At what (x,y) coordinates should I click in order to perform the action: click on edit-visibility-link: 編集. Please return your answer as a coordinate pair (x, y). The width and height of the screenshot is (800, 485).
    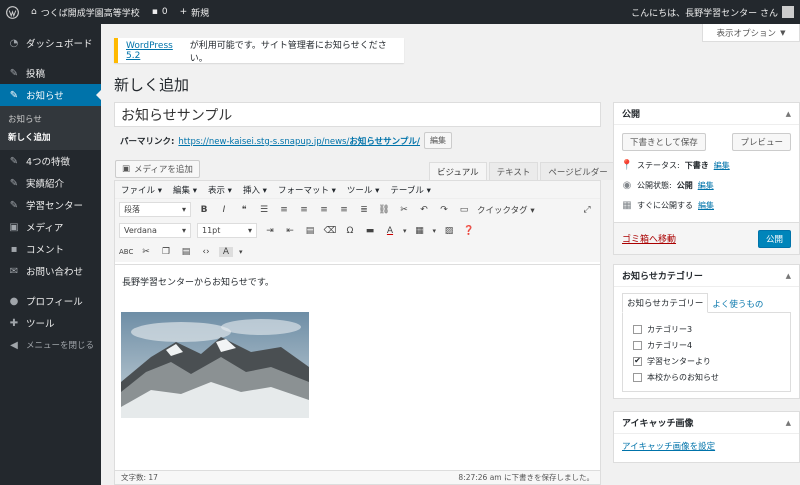
    Looking at the image, I should click on (706, 185).